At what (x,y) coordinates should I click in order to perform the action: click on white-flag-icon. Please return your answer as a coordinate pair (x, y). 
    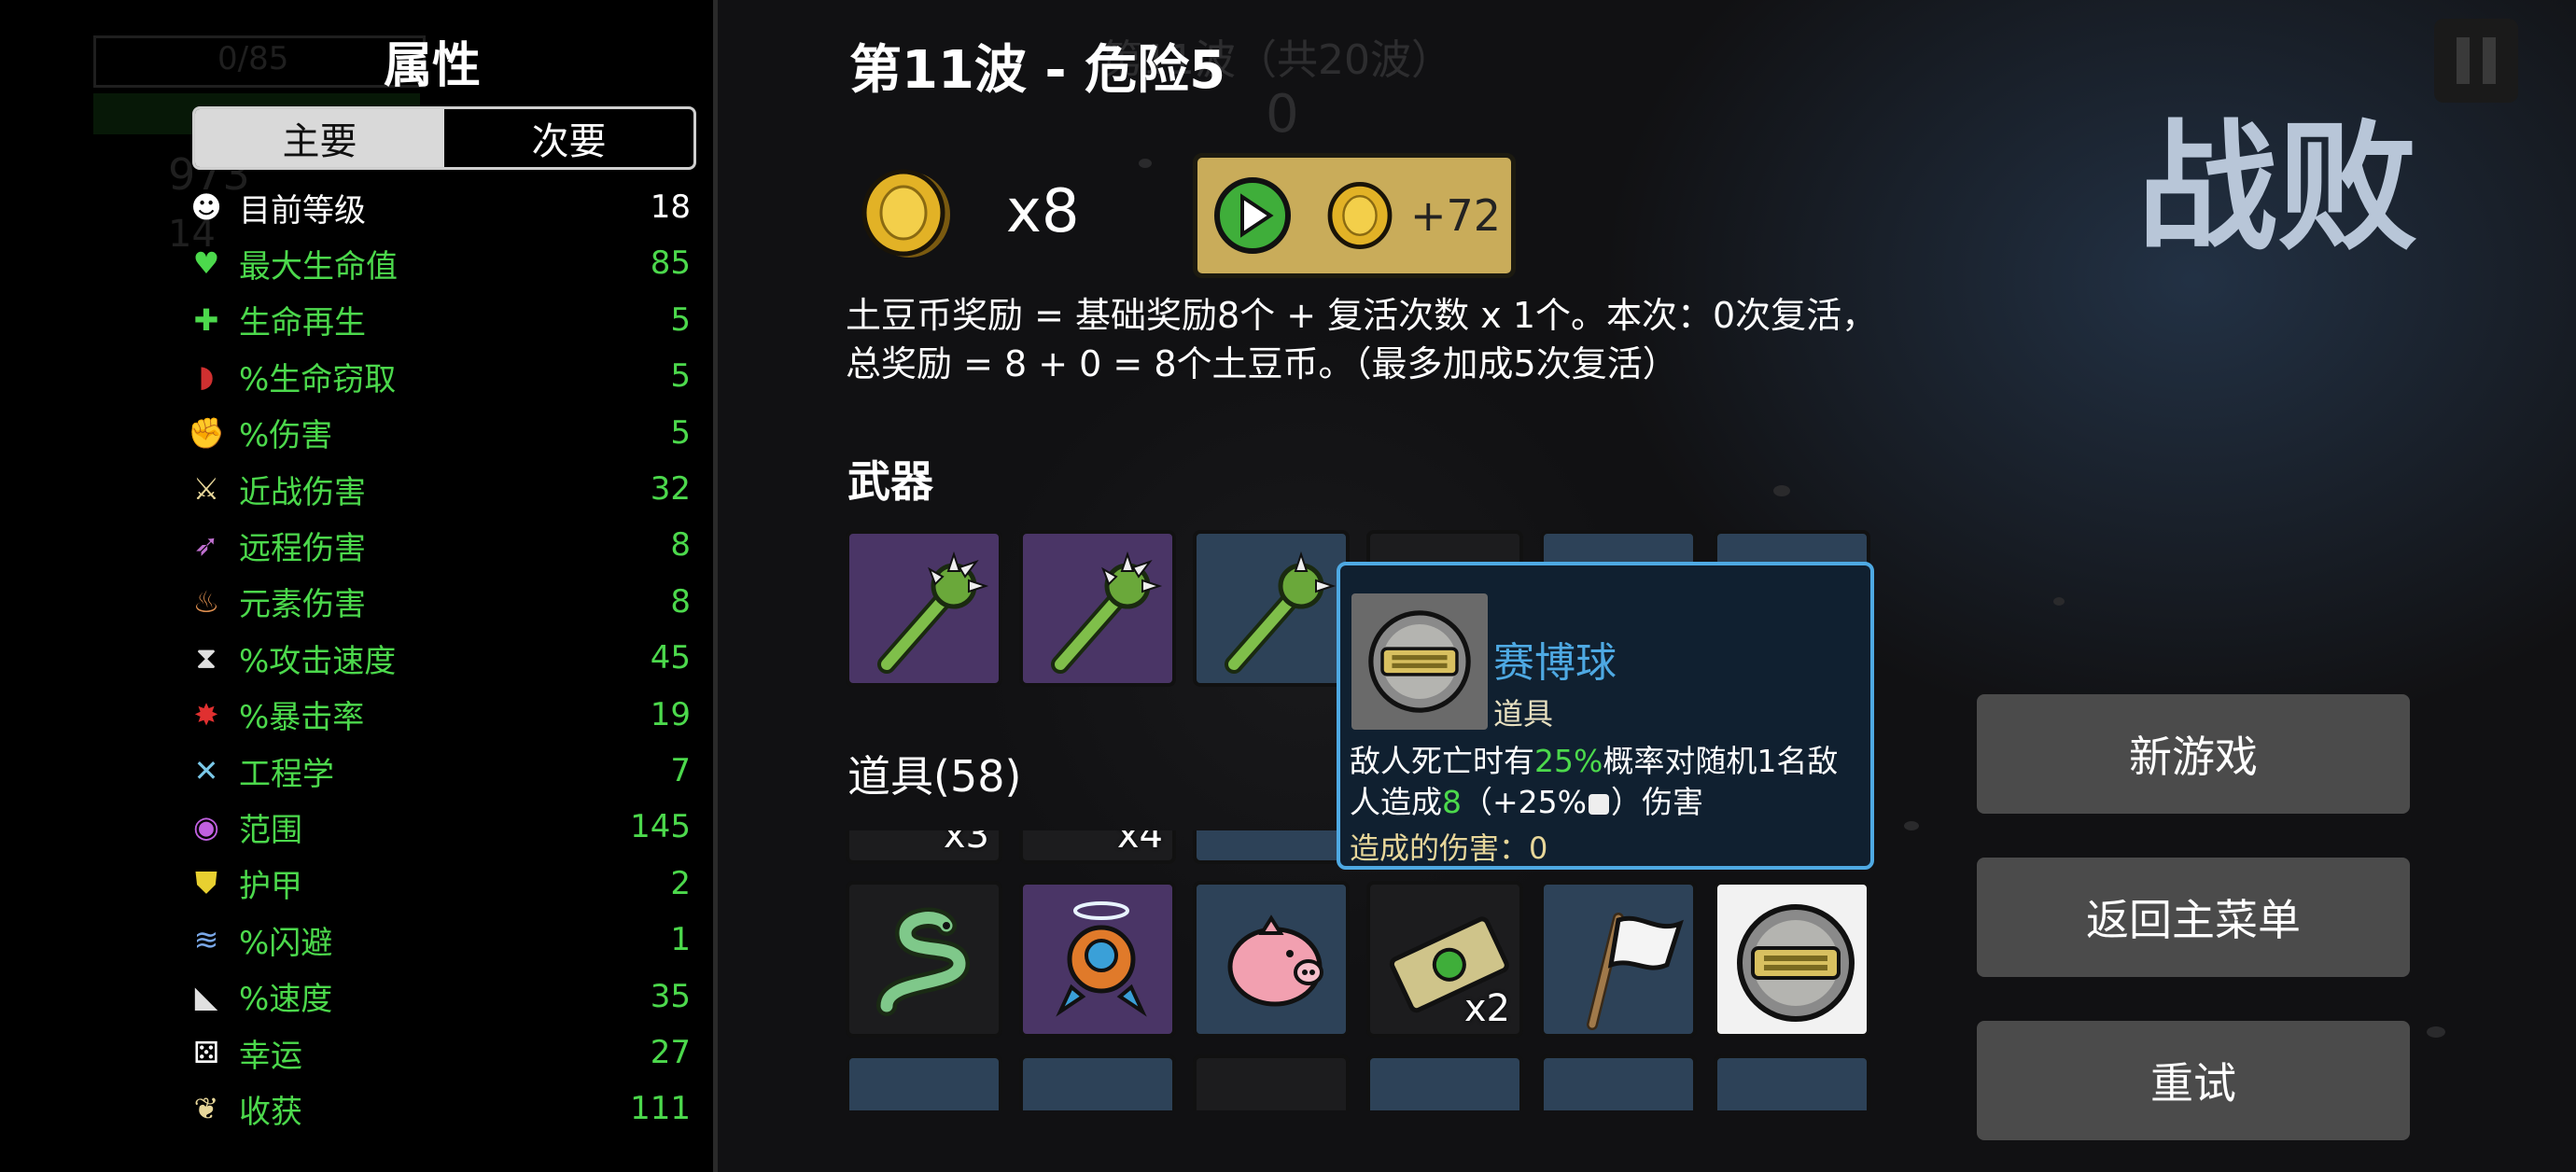
    Looking at the image, I should click on (1635, 971).